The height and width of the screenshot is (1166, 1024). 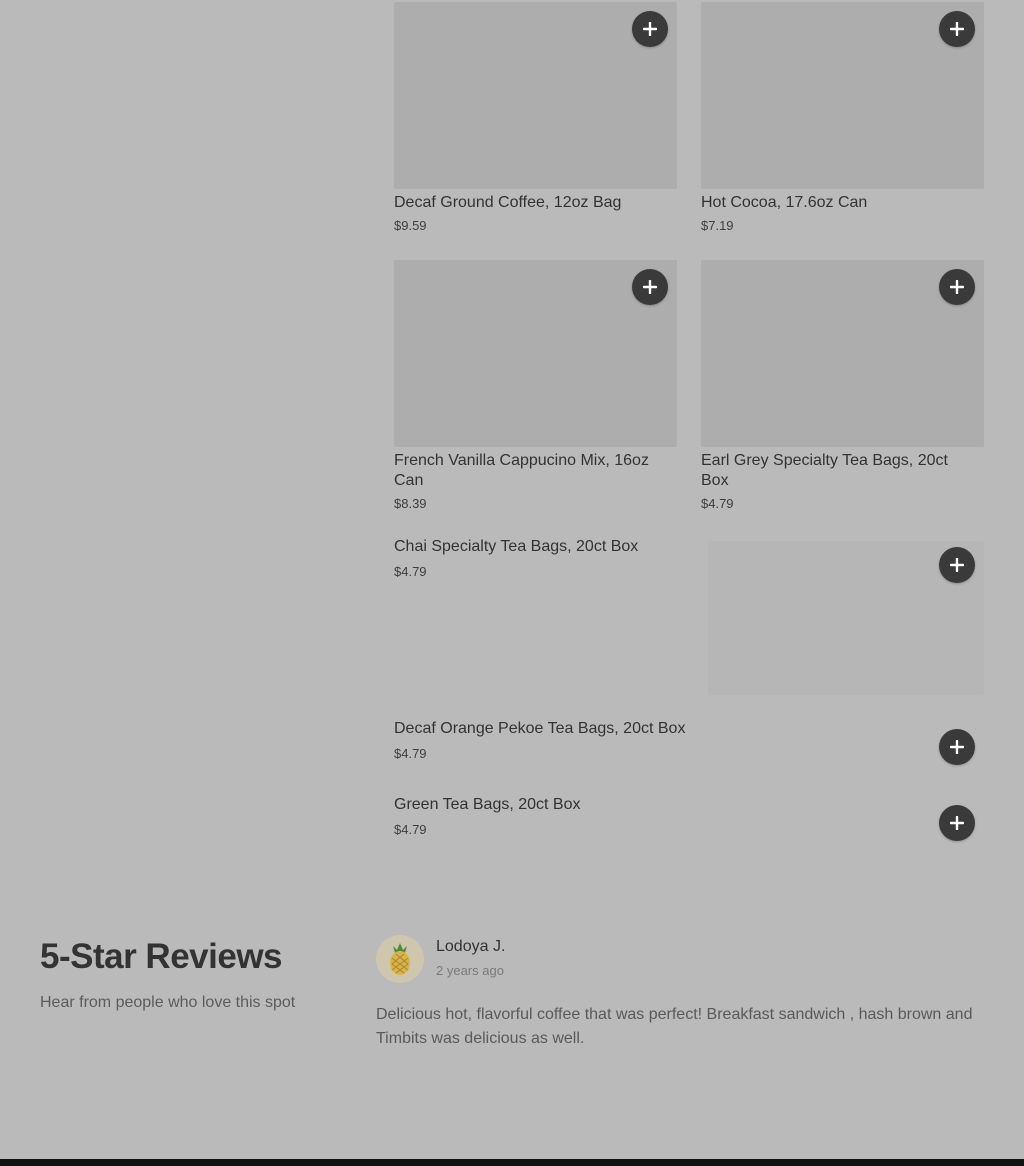 What do you see at coordinates (470, 970) in the screenshot?
I see `review-timestamp: 2 years ago` at bounding box center [470, 970].